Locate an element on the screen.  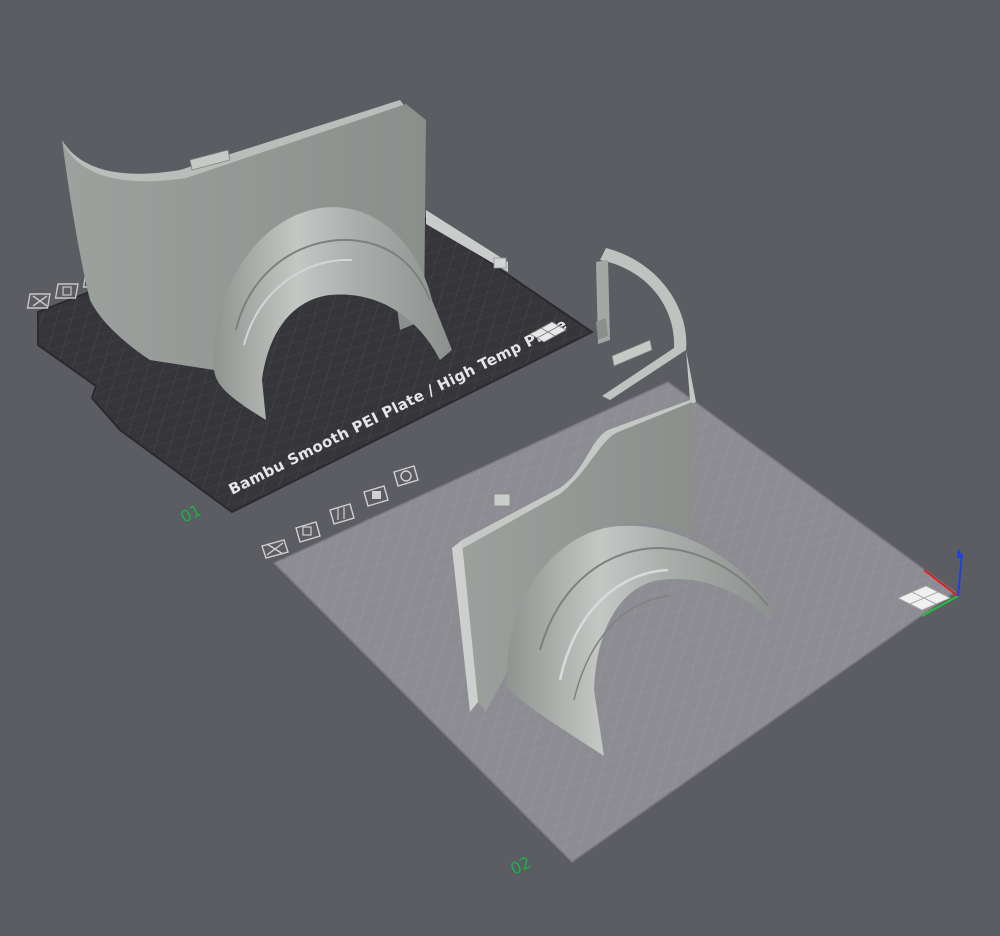
settings-icon is located at coordinates (406, 476).